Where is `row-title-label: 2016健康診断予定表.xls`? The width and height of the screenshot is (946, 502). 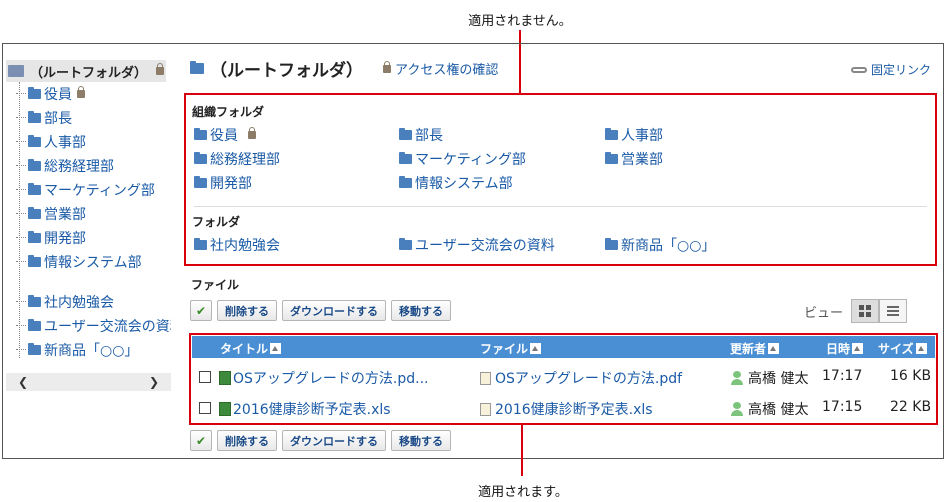 row-title-label: 2016健康診断予定表.xls is located at coordinates (312, 410).